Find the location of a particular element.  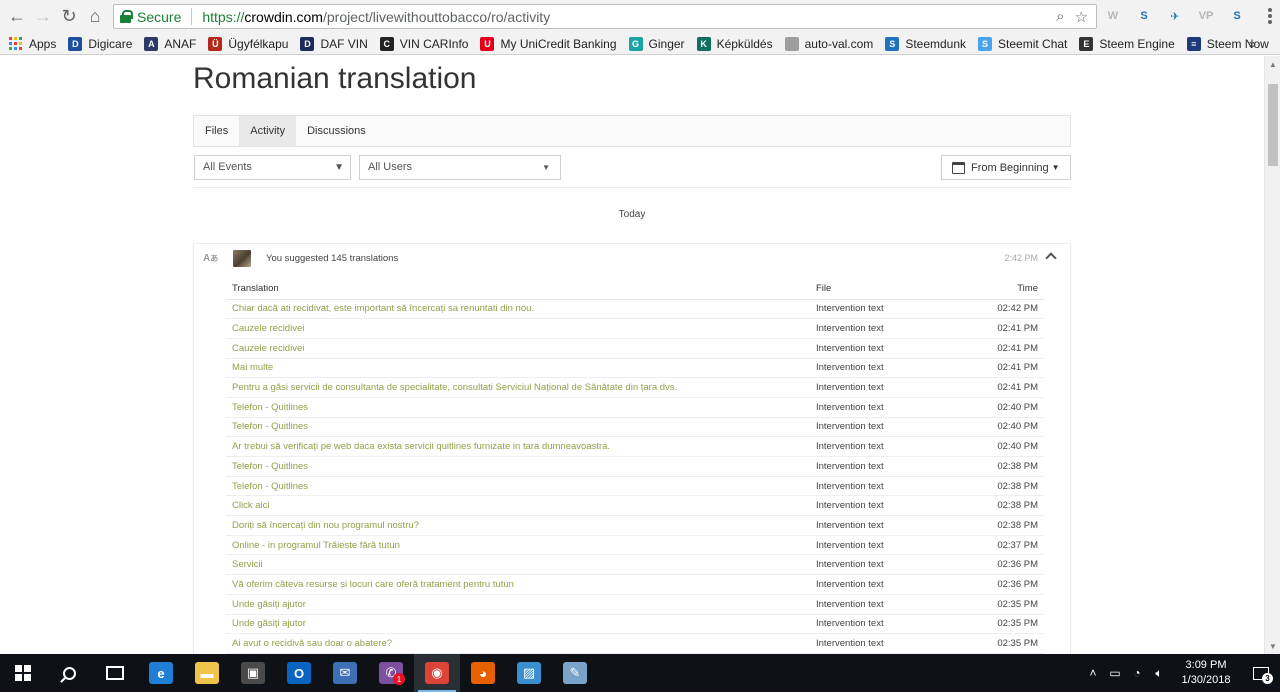

table-row: Mai multe Intervention text 02:41 PM is located at coordinates (635, 368).